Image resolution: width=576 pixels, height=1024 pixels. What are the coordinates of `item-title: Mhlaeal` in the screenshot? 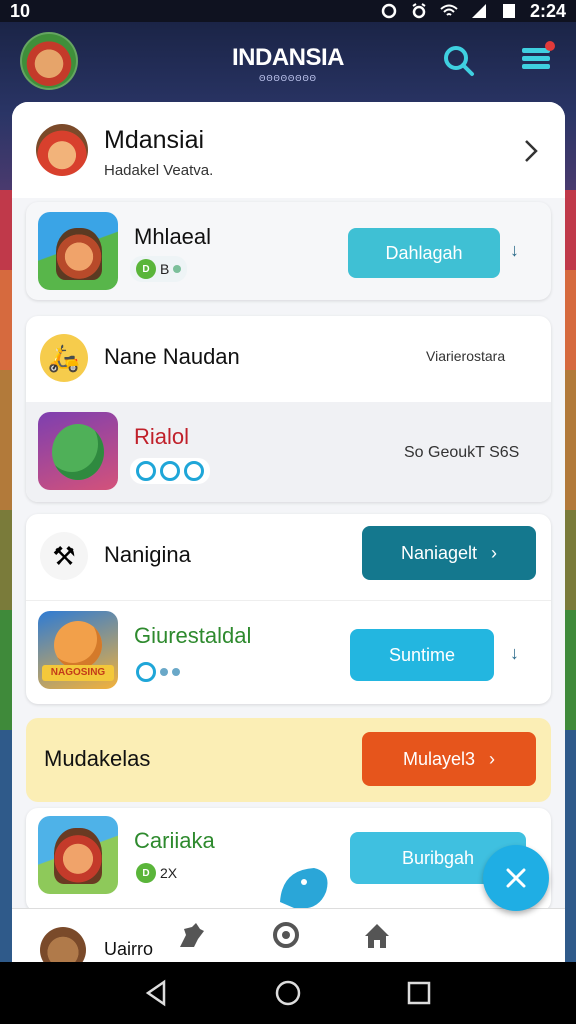 It's located at (173, 236).